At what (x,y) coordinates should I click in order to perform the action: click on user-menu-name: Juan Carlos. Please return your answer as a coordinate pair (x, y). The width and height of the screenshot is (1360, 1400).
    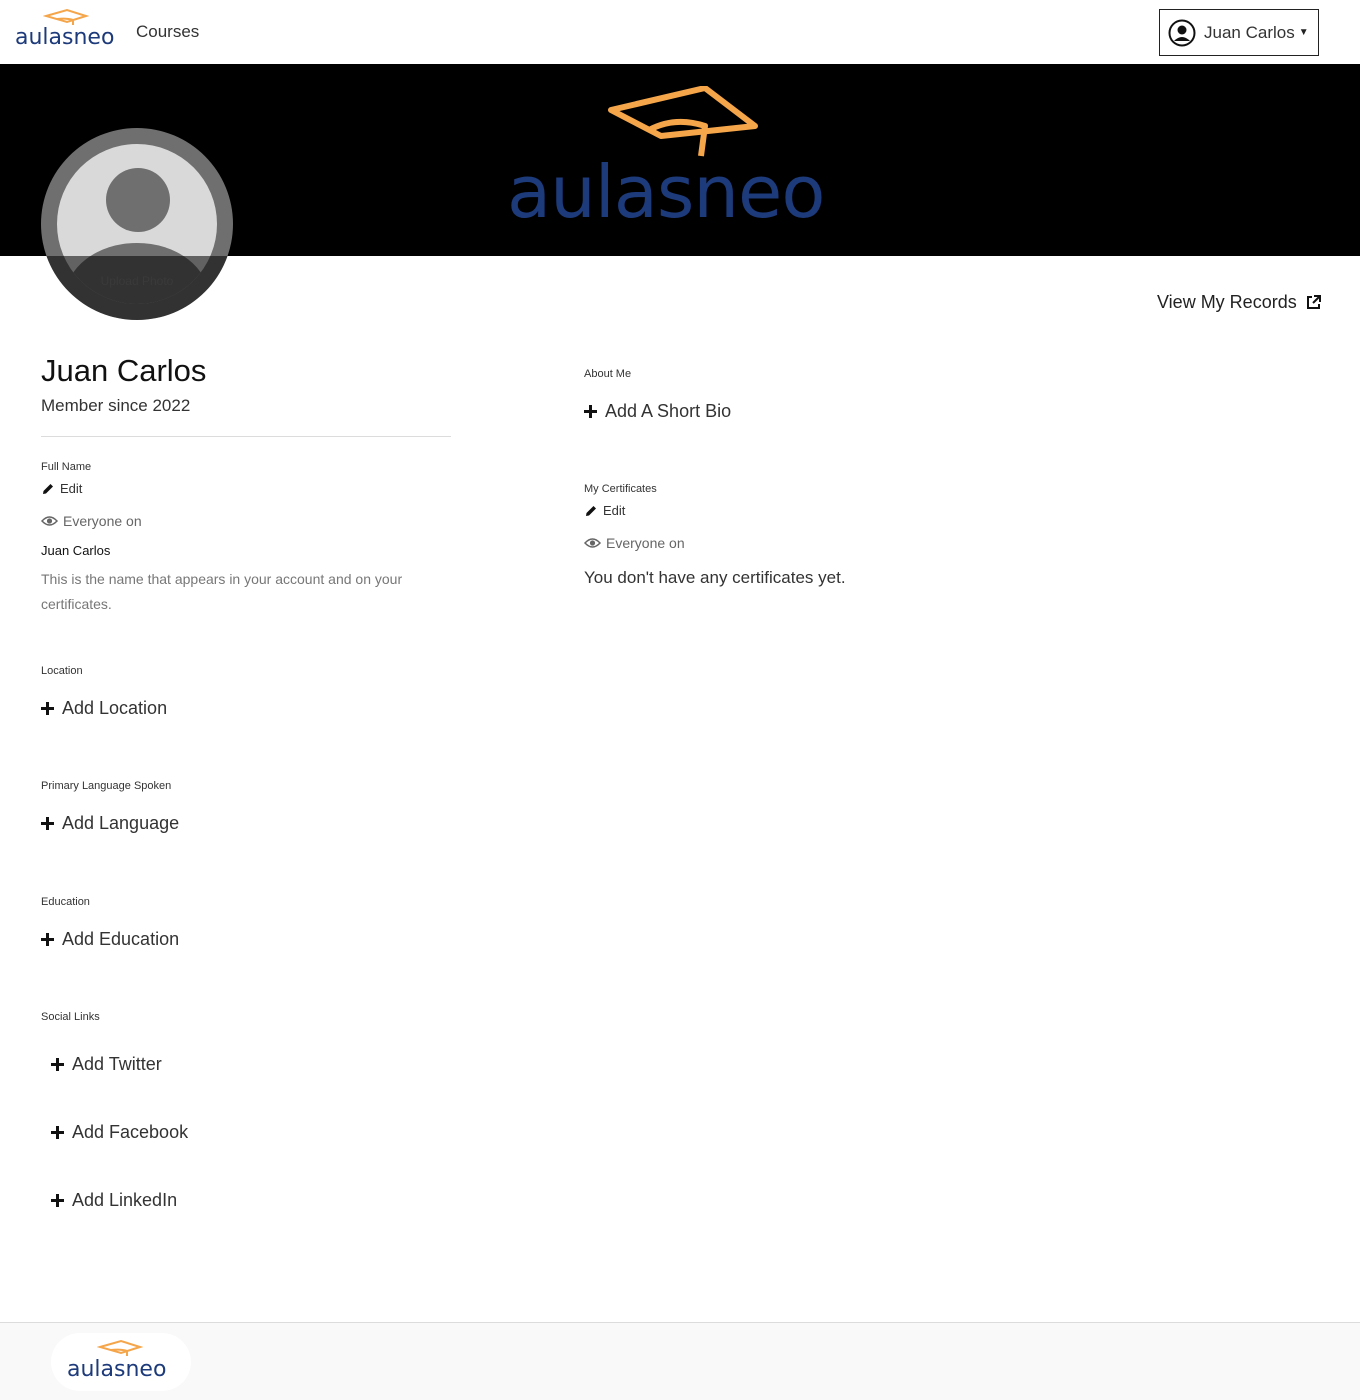
    Looking at the image, I should click on (1249, 32).